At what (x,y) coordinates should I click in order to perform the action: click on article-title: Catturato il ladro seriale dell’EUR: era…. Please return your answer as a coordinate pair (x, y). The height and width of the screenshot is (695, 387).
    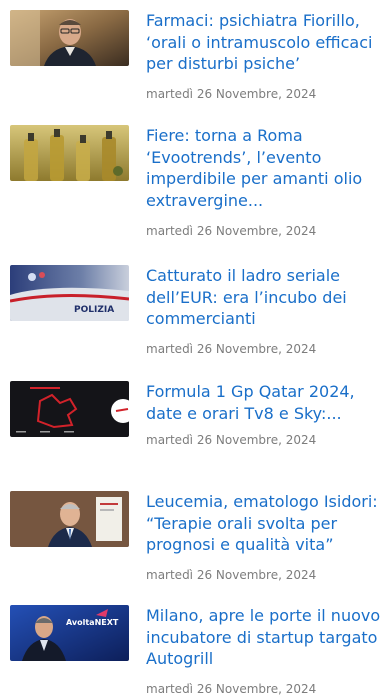
    Looking at the image, I should click on (264, 297).